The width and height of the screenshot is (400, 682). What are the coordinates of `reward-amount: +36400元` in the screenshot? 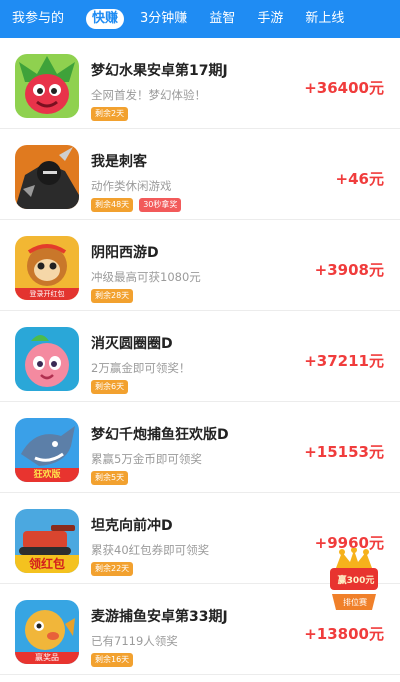 It's located at (344, 88).